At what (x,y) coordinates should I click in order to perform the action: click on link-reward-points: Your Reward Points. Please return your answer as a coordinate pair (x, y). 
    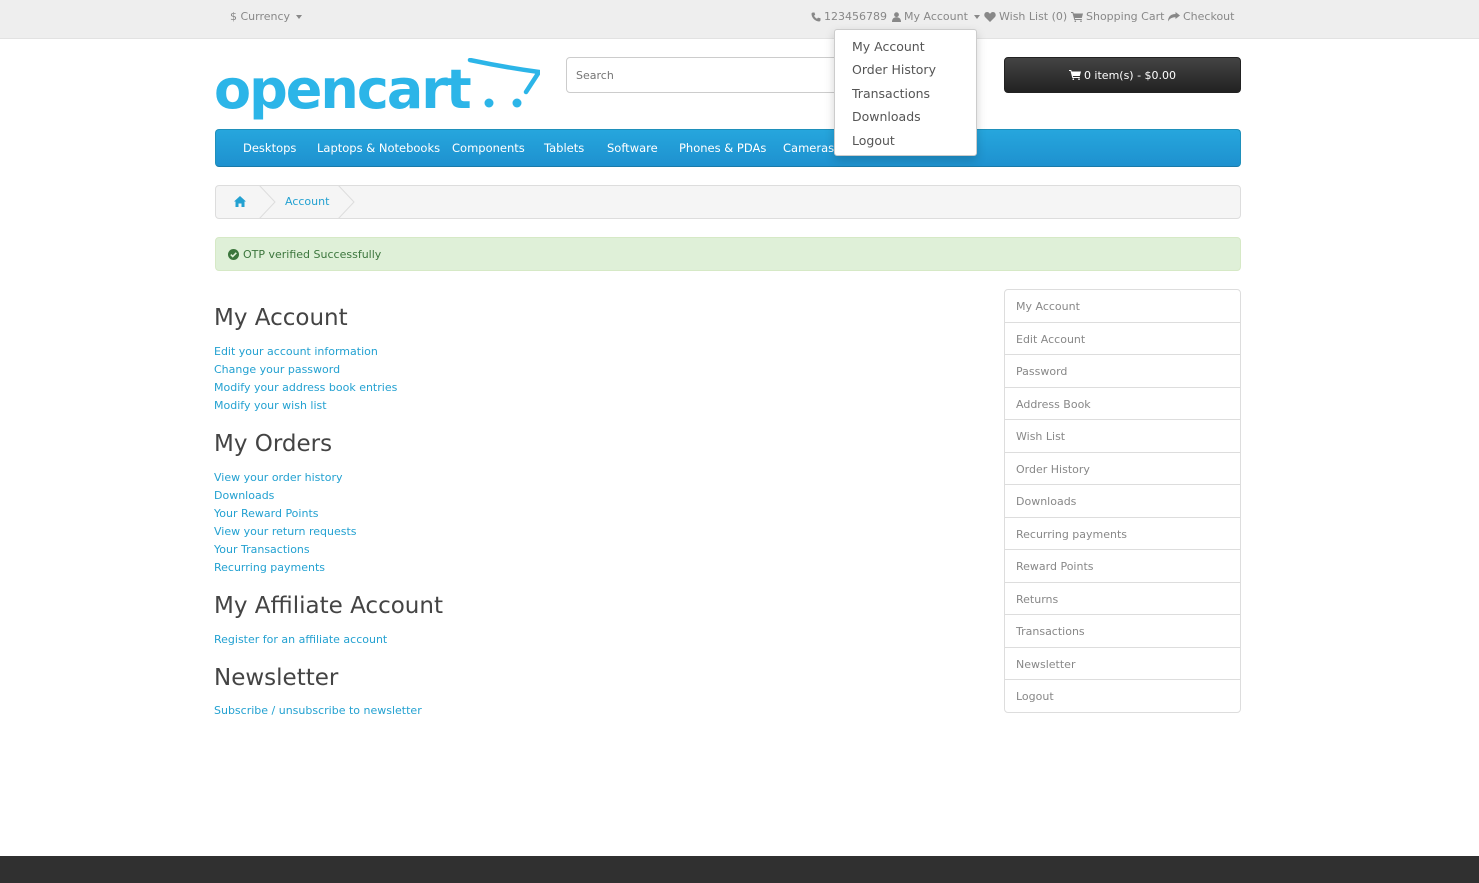
    Looking at the image, I should click on (285, 514).